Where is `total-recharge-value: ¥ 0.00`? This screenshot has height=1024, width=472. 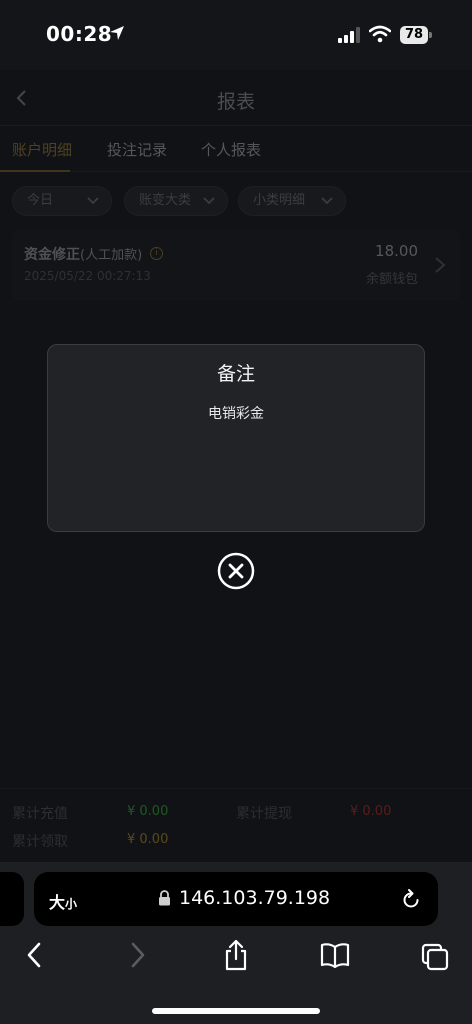
total-recharge-value: ¥ 0.00 is located at coordinates (148, 811).